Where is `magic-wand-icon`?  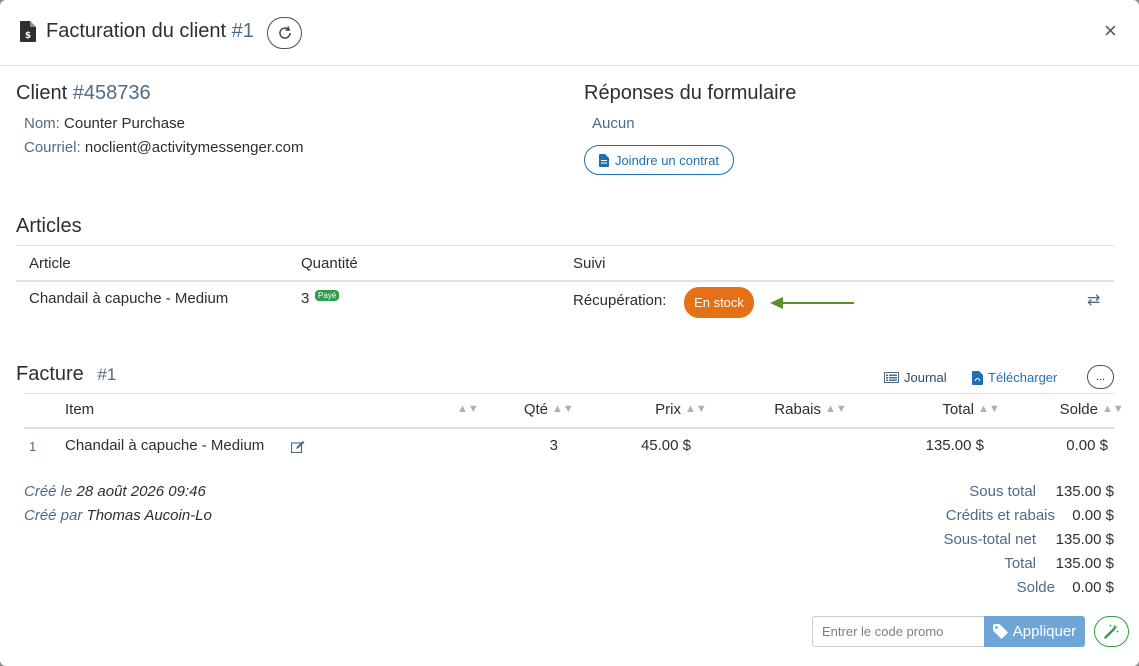
magic-wand-icon is located at coordinates (1111, 631).